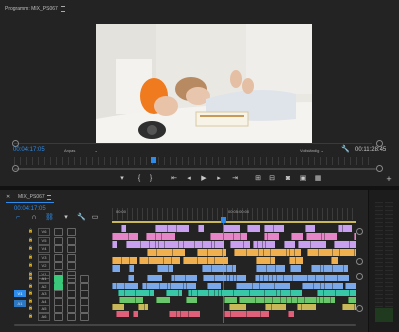  What do you see at coordinates (379, 168) in the screenshot?
I see `zoom-right-handle` at bounding box center [379, 168].